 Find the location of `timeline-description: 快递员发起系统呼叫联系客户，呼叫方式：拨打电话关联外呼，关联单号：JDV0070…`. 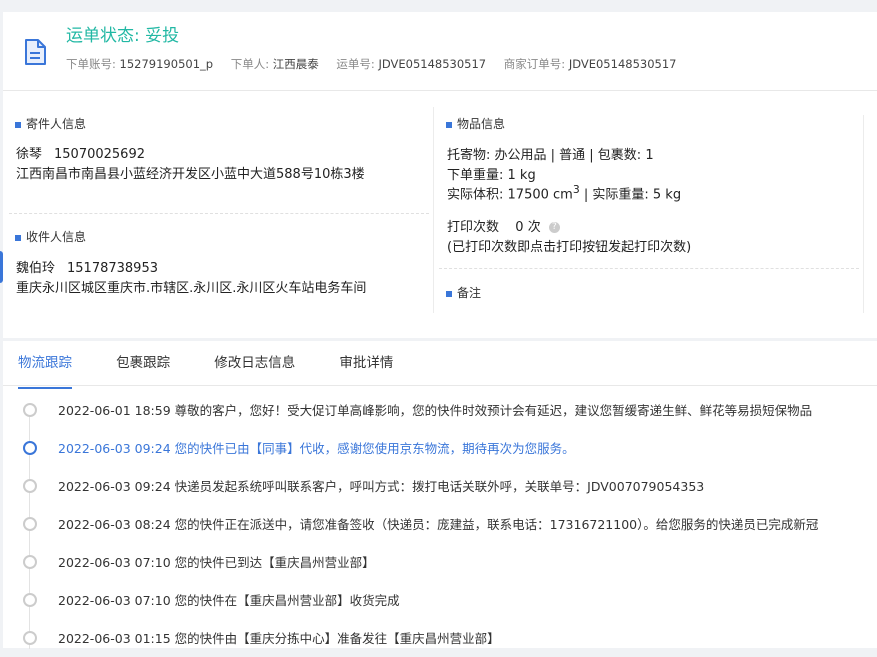

timeline-description: 快递员发起系统呼叫联系客户，呼叫方式：拨打电话关联外呼，关联单号：JDV0070… is located at coordinates (439, 486).